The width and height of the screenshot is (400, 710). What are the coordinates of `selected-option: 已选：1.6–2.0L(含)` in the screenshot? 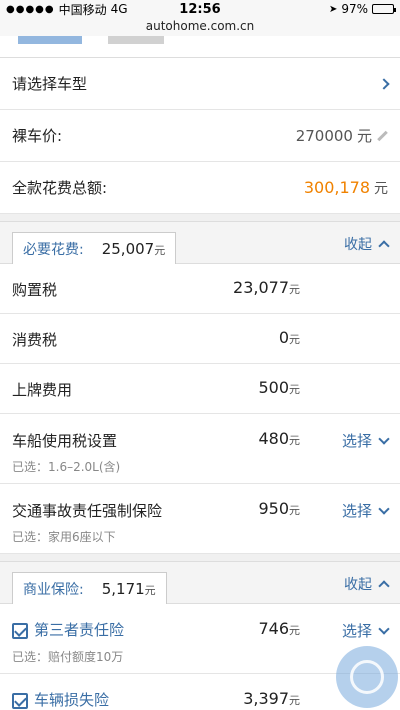 It's located at (66, 467).